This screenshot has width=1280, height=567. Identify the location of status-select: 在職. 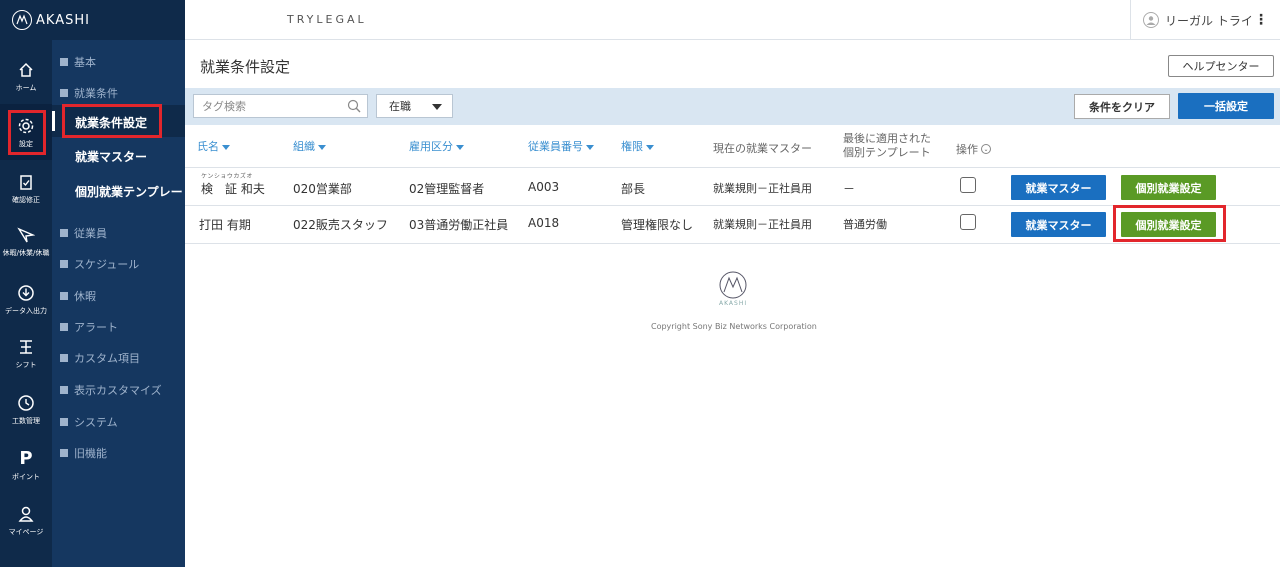
(414, 106).